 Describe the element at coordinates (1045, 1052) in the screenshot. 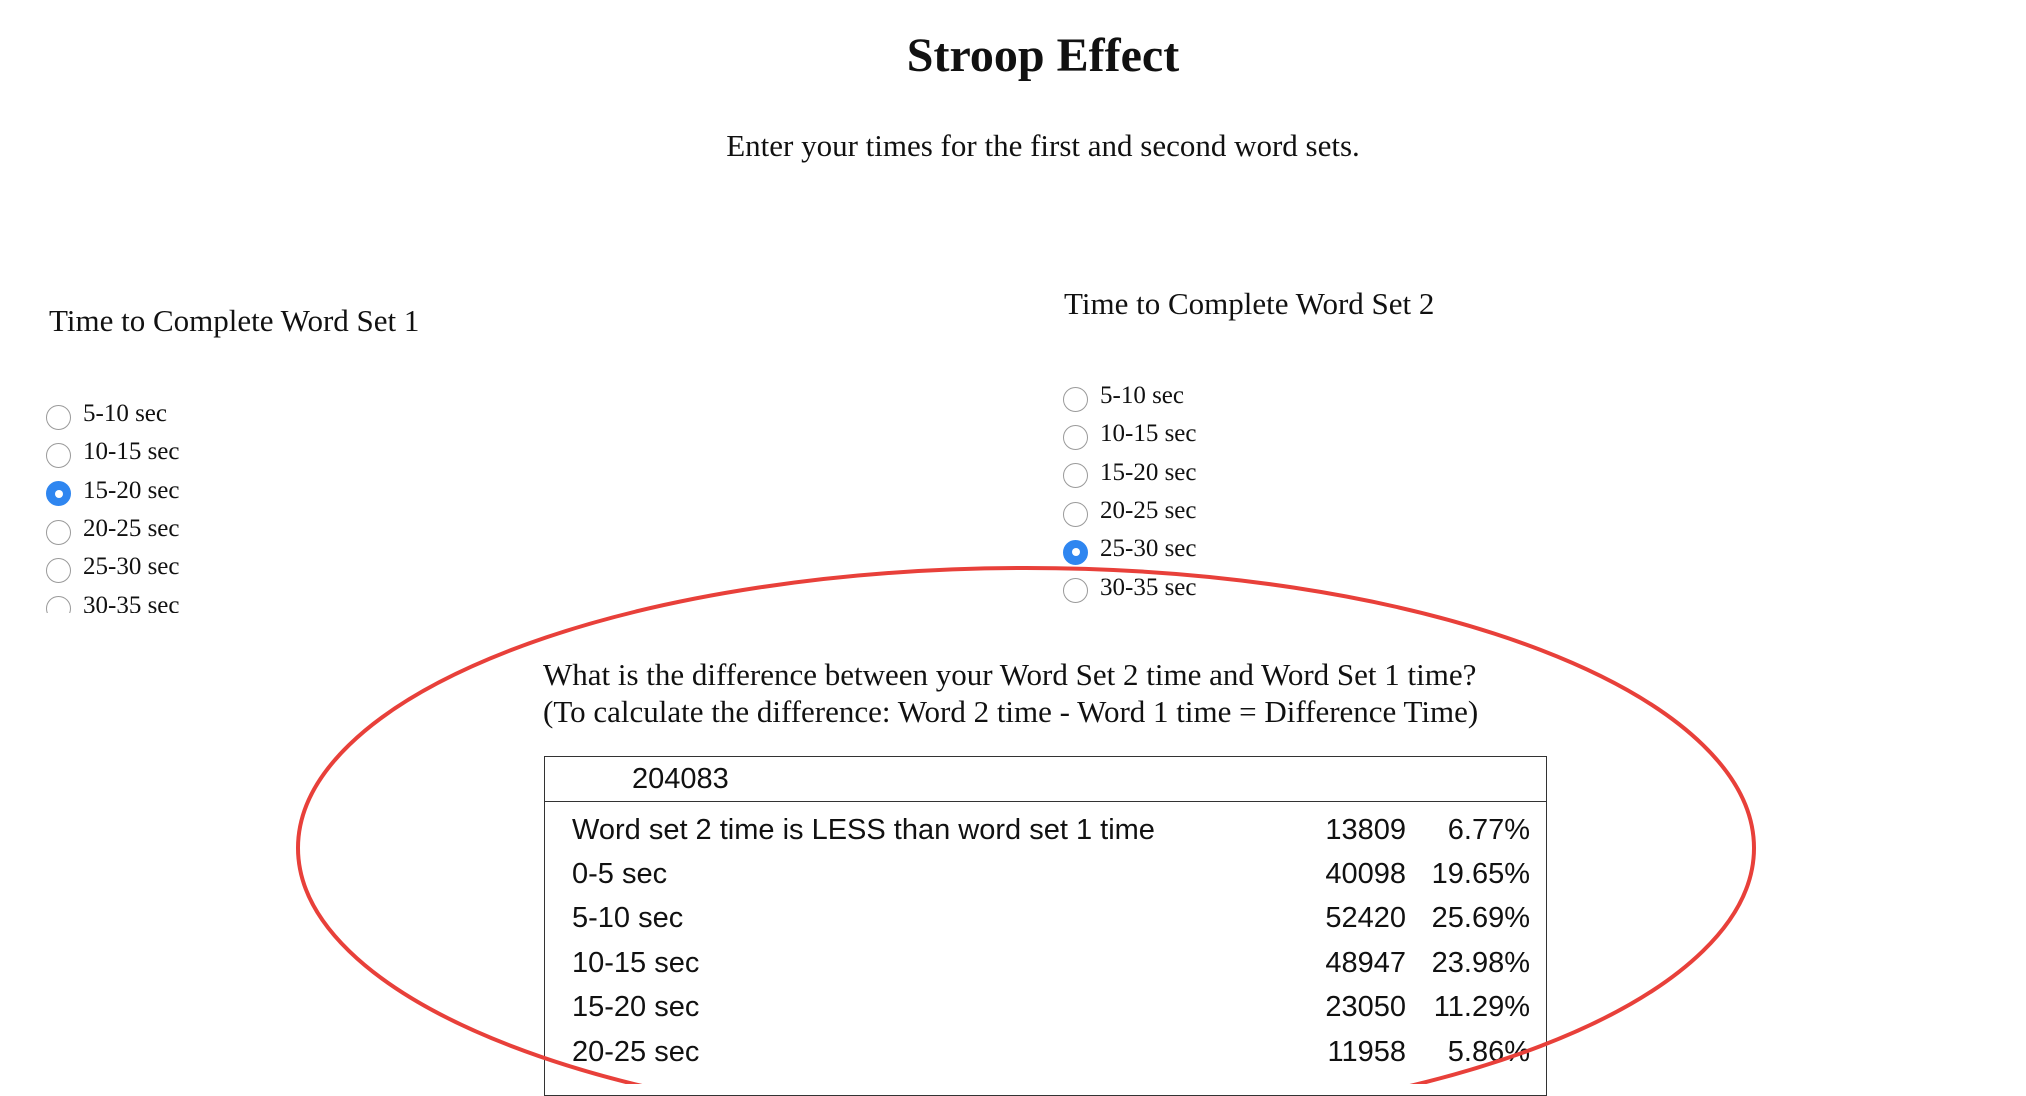

I see `result-row: 20-25 sec 11958 5.86%` at that location.